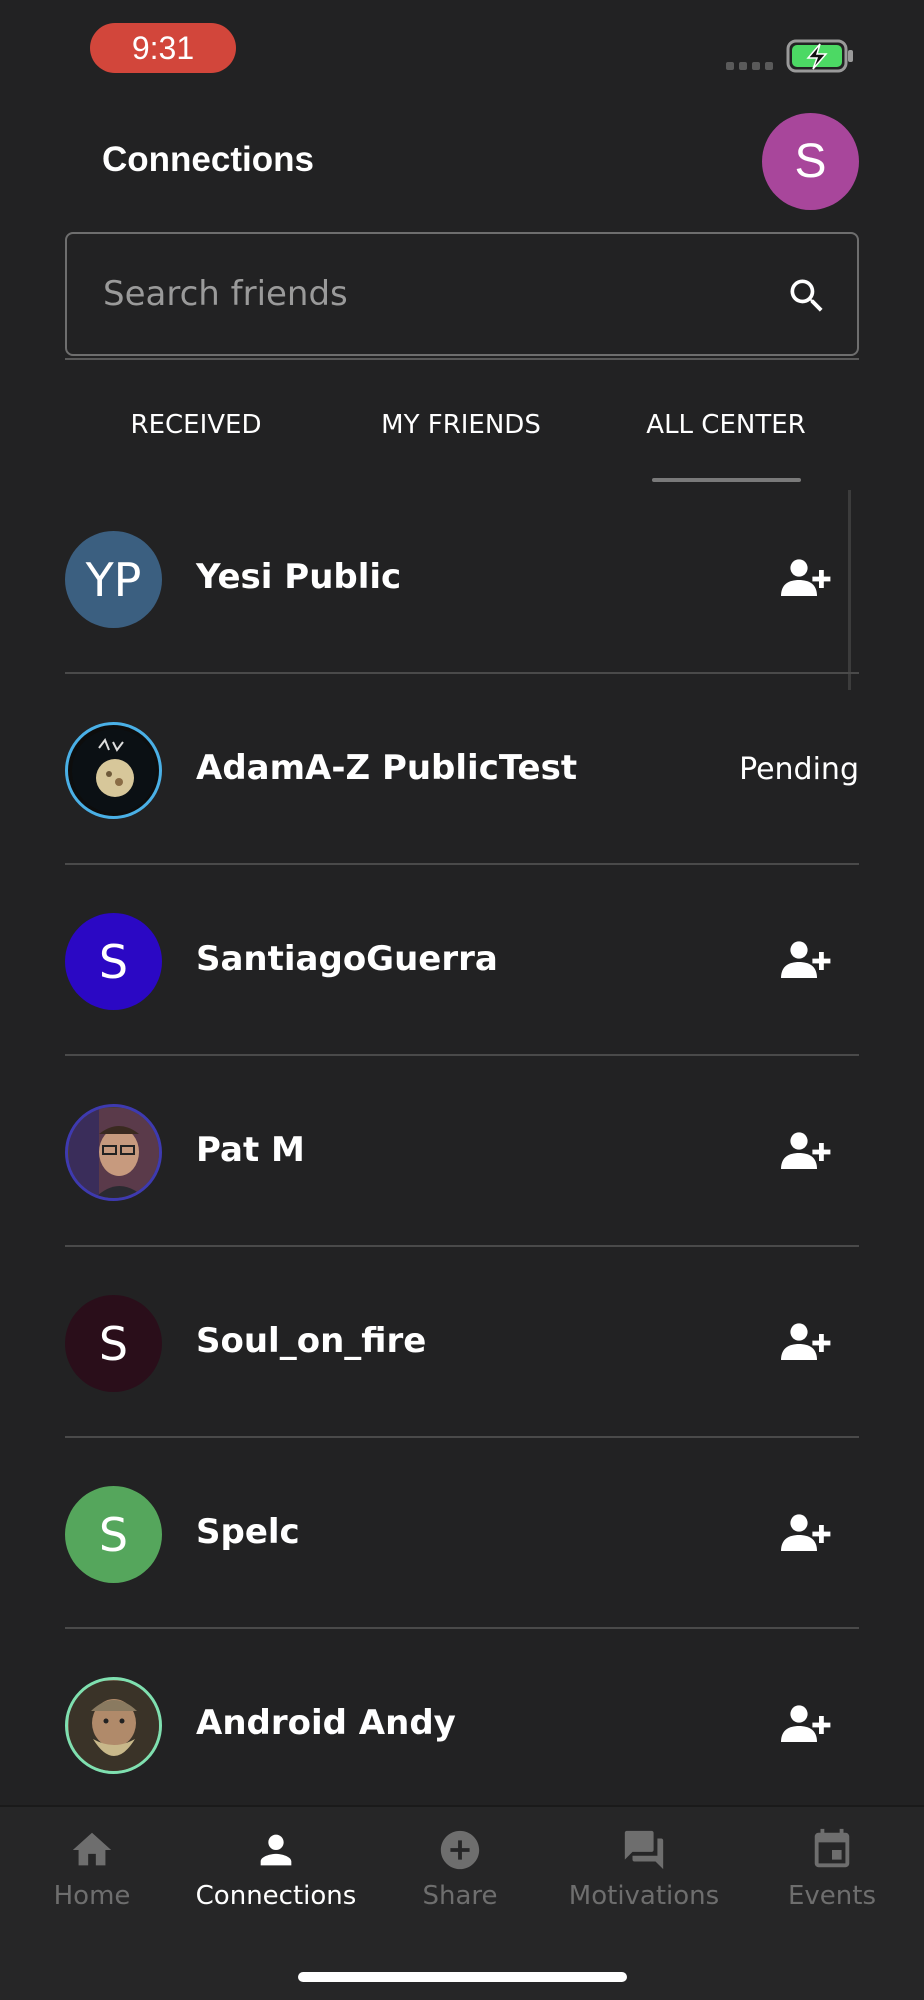 Image resolution: width=924 pixels, height=2000 pixels. I want to click on user-name: SantiagoGuerra, so click(347, 959).